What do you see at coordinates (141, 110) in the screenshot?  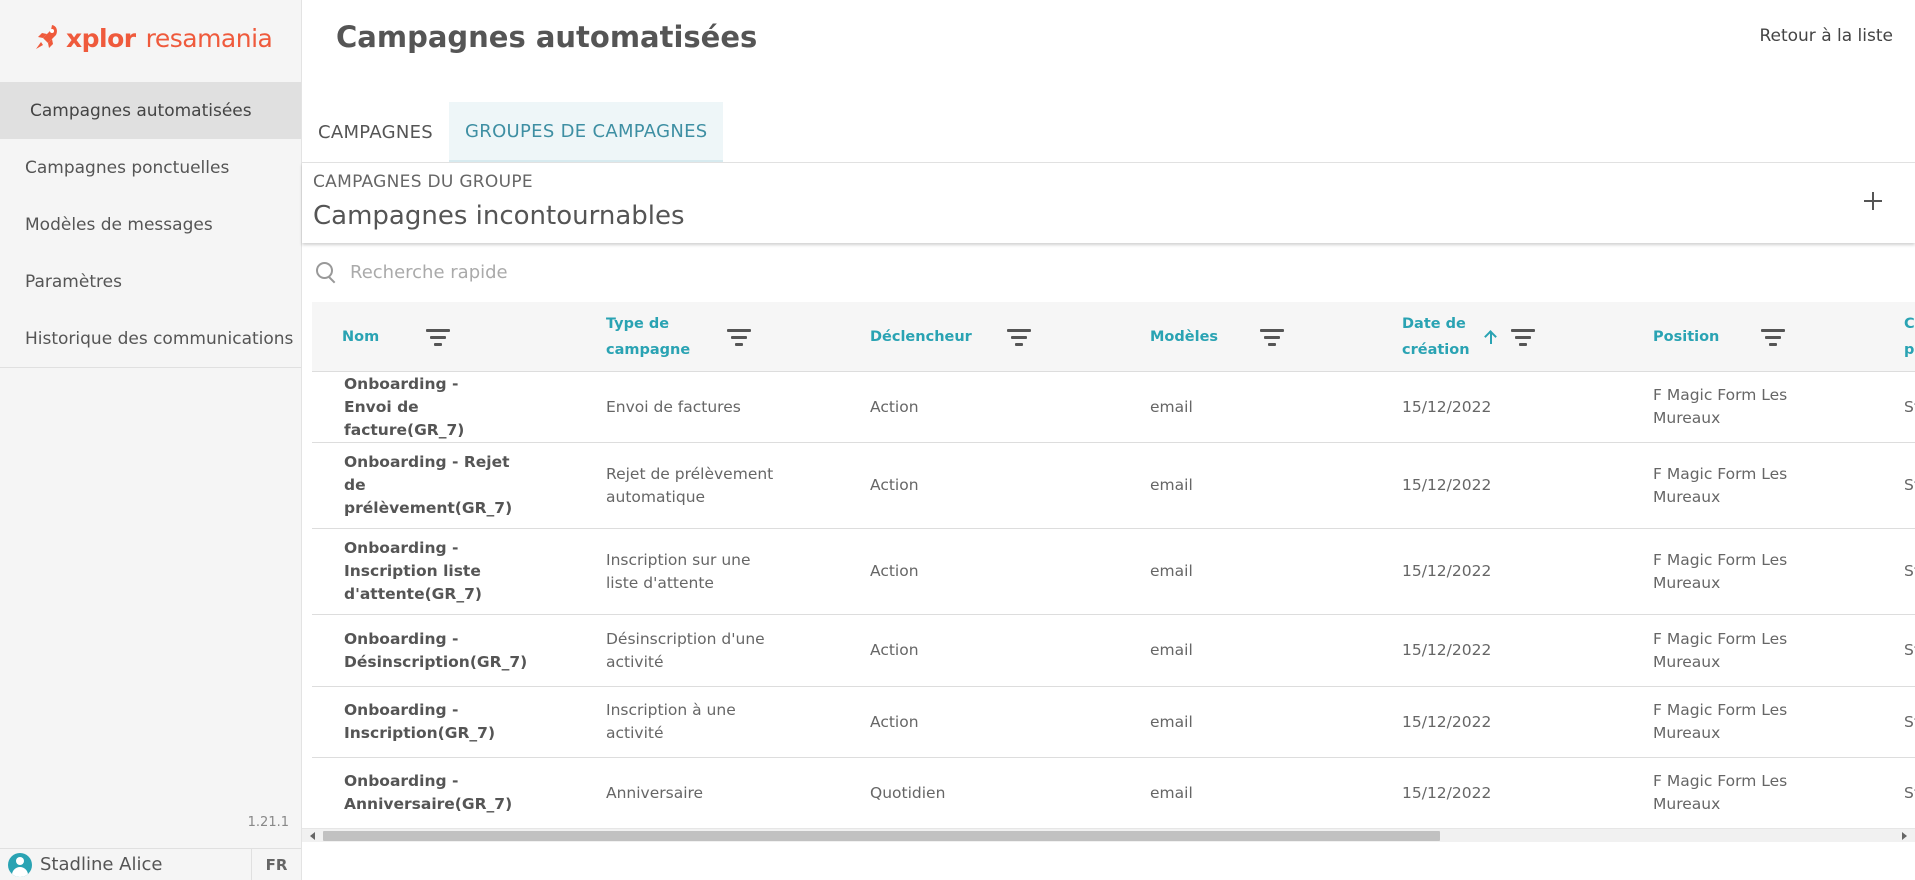 I see `sidebar-item-label: Campagnes automatisées` at bounding box center [141, 110].